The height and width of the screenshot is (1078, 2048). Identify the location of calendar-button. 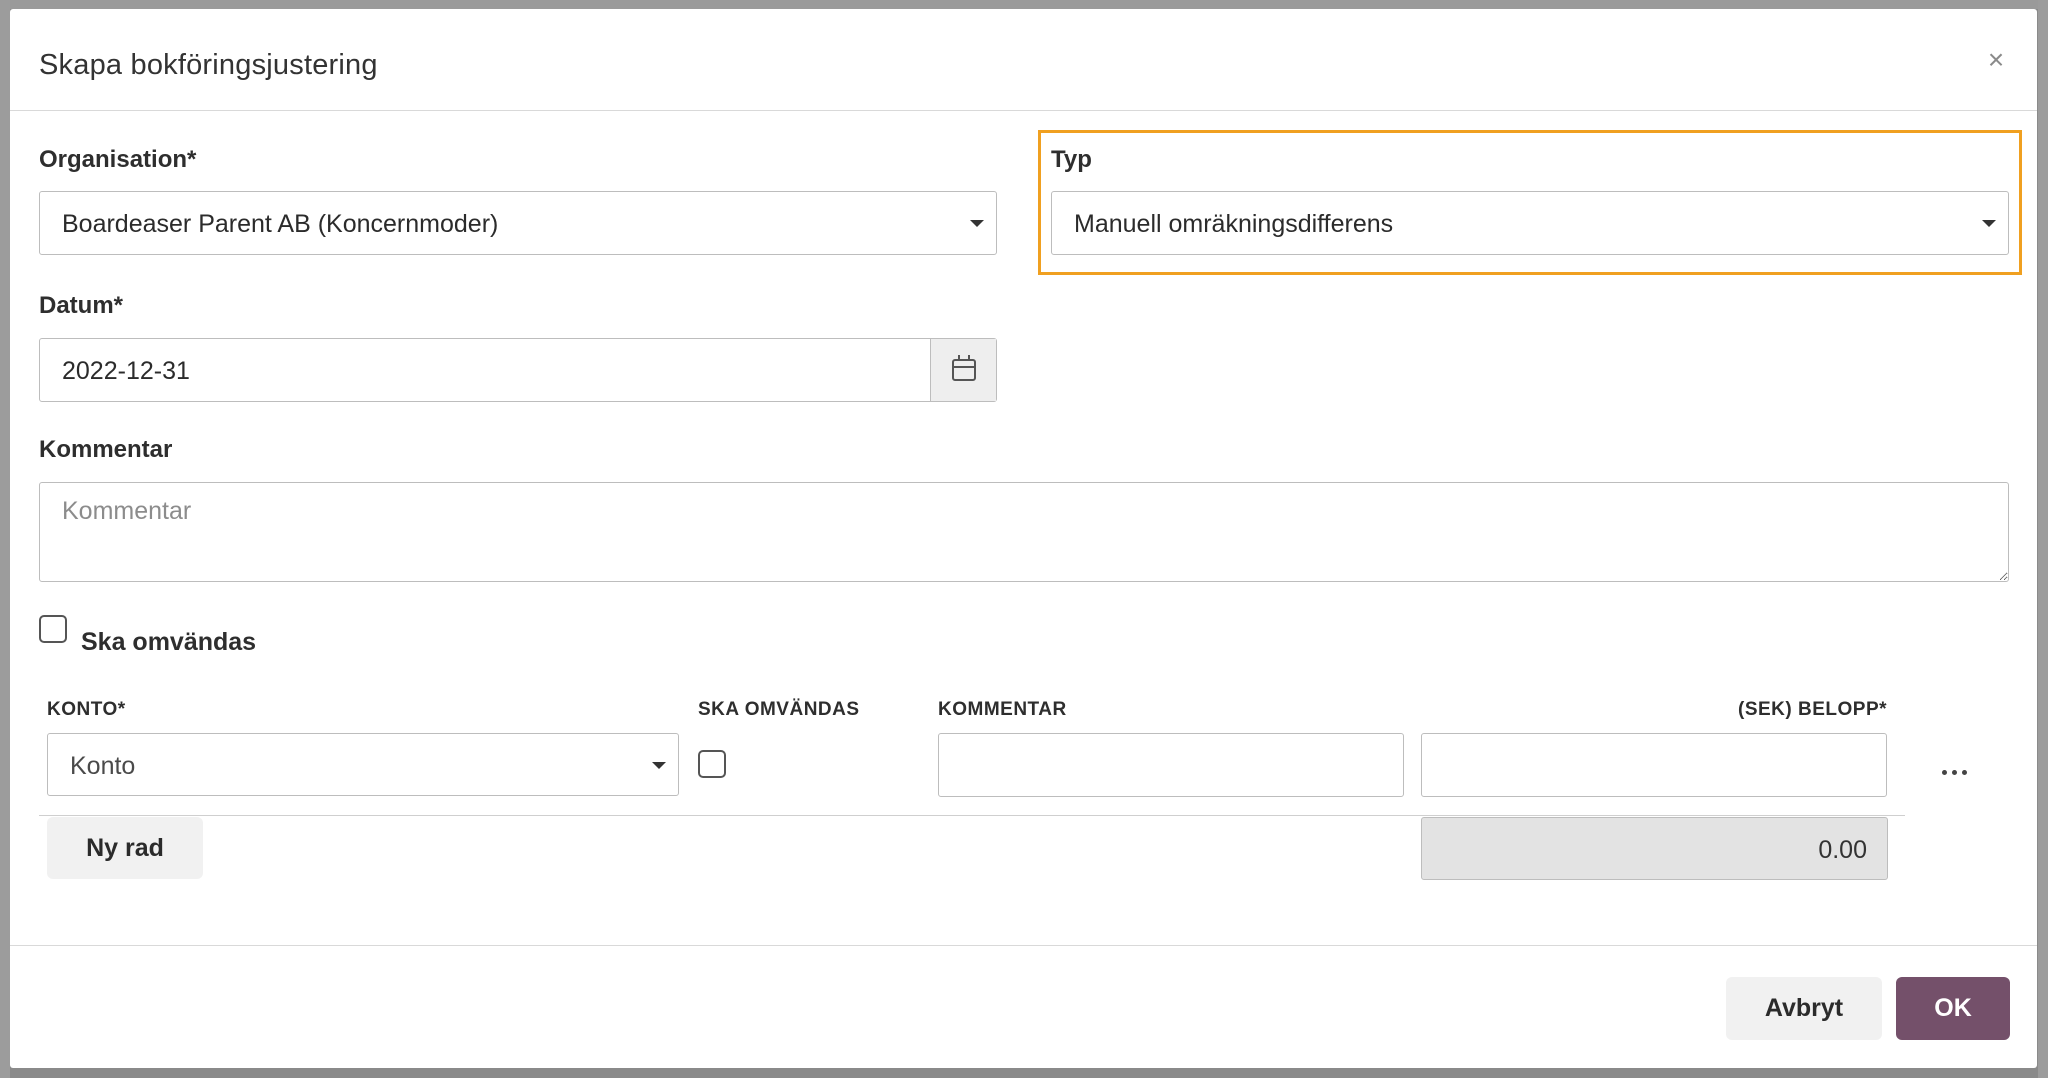
(963, 370).